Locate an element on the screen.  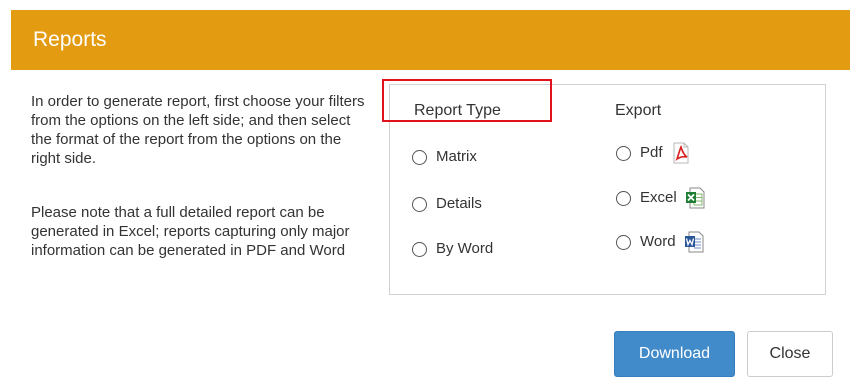
radio-report-matrix: Matrix is located at coordinates (444, 157).